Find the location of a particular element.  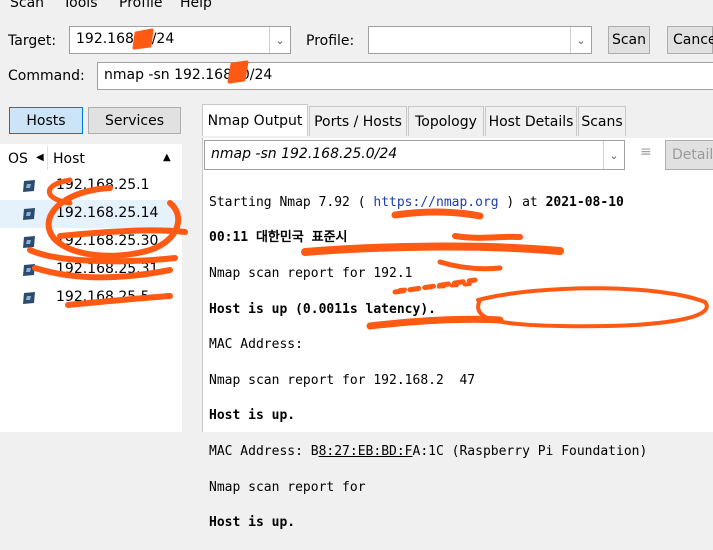

scribble-out-l4 is located at coordinates (487, 237).